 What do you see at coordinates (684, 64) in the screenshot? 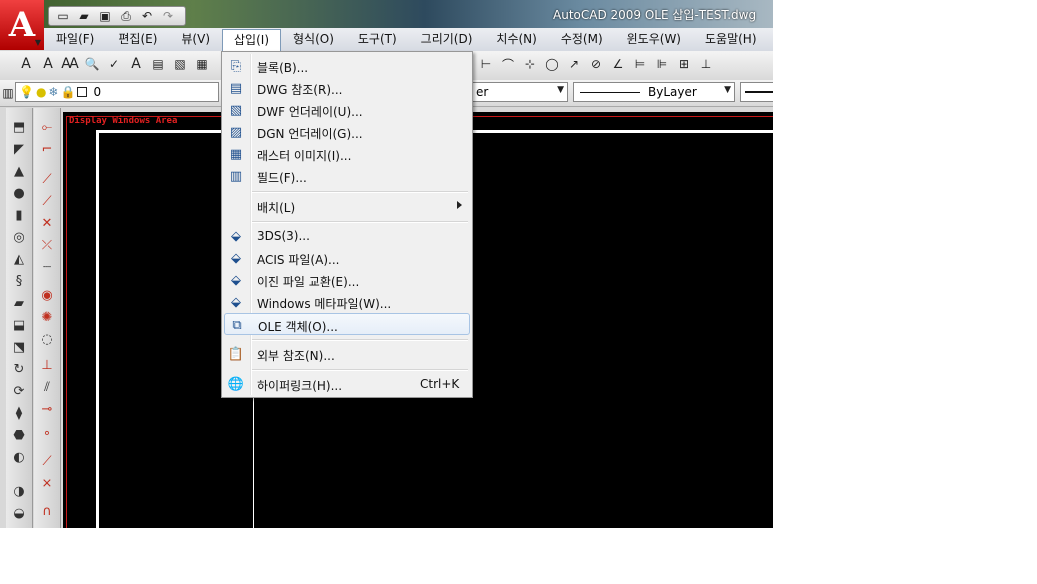
I see `dim-space-icon: ⊞` at bounding box center [684, 64].